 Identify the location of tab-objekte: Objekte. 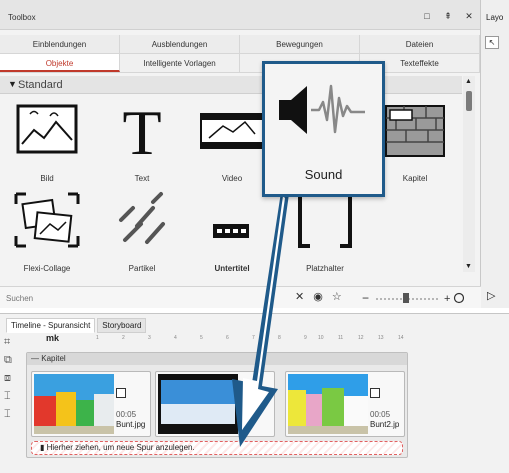
(60, 63).